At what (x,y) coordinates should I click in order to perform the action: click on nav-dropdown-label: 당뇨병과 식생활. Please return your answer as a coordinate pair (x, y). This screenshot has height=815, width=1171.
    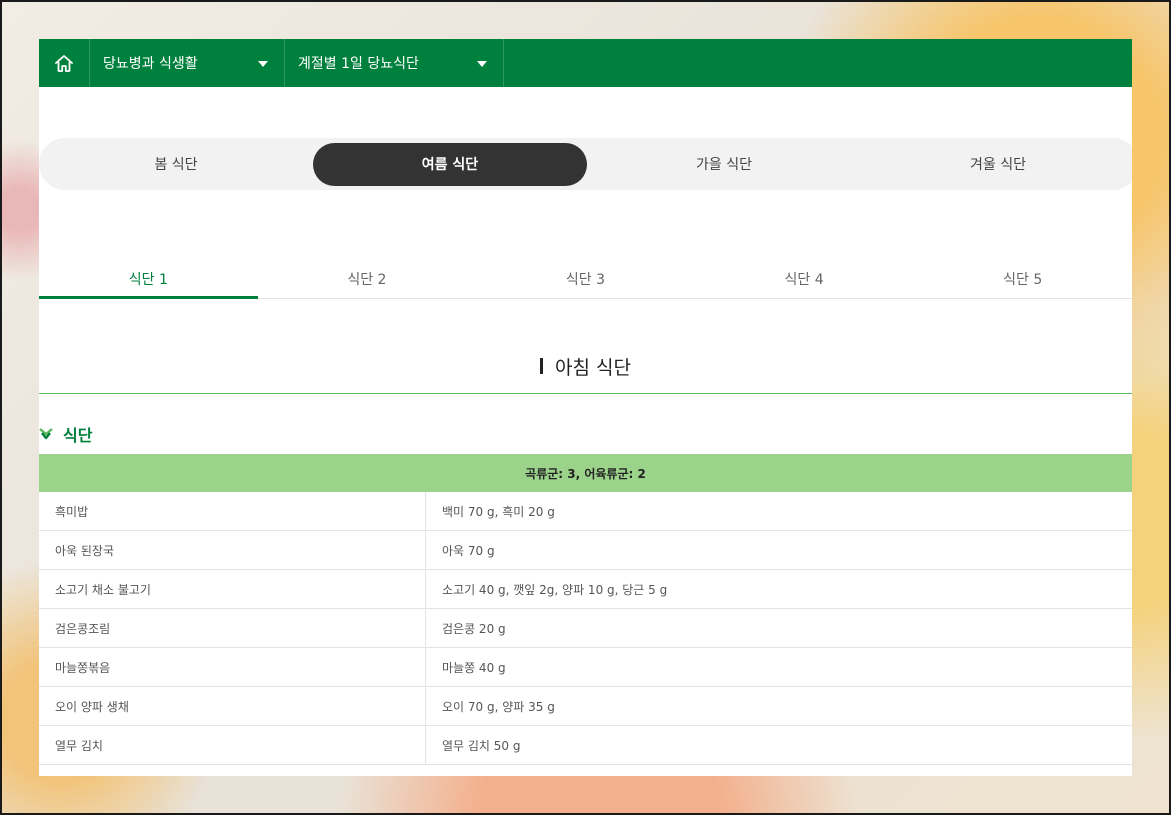
    Looking at the image, I should click on (150, 64).